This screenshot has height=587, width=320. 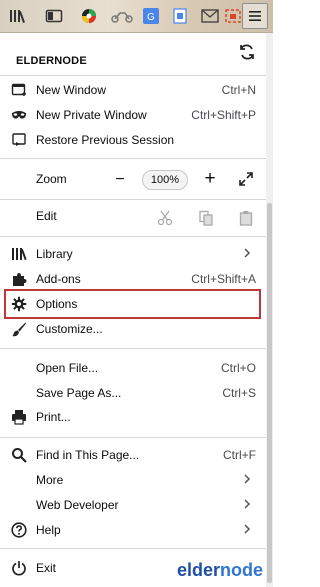 I want to click on color-wheel-icon, so click(x=89, y=16).